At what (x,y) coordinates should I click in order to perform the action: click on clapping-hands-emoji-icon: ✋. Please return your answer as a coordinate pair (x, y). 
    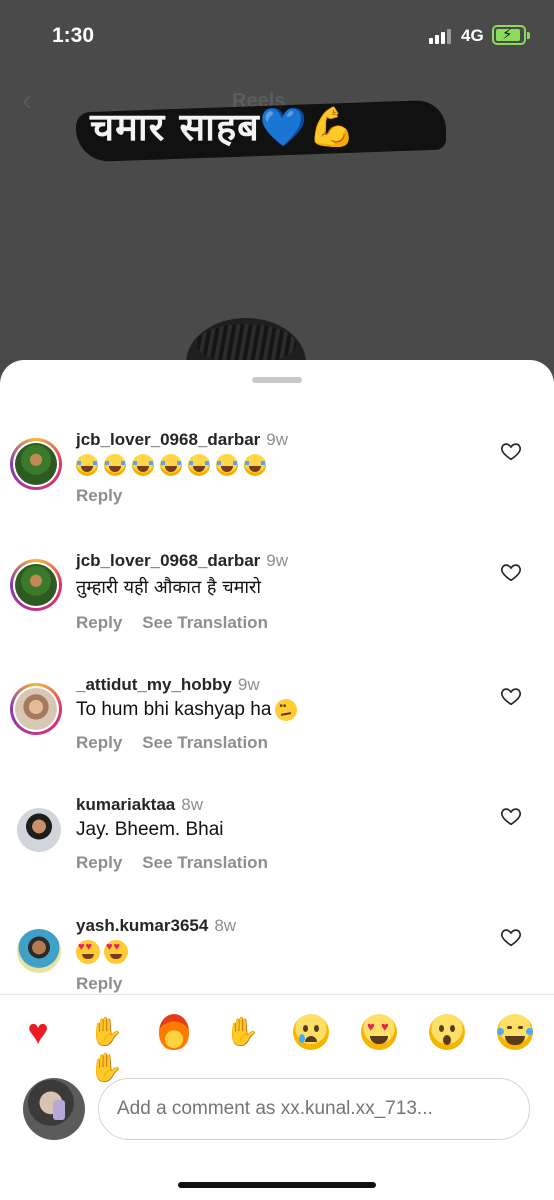
    Looking at the image, I should click on (242, 1032).